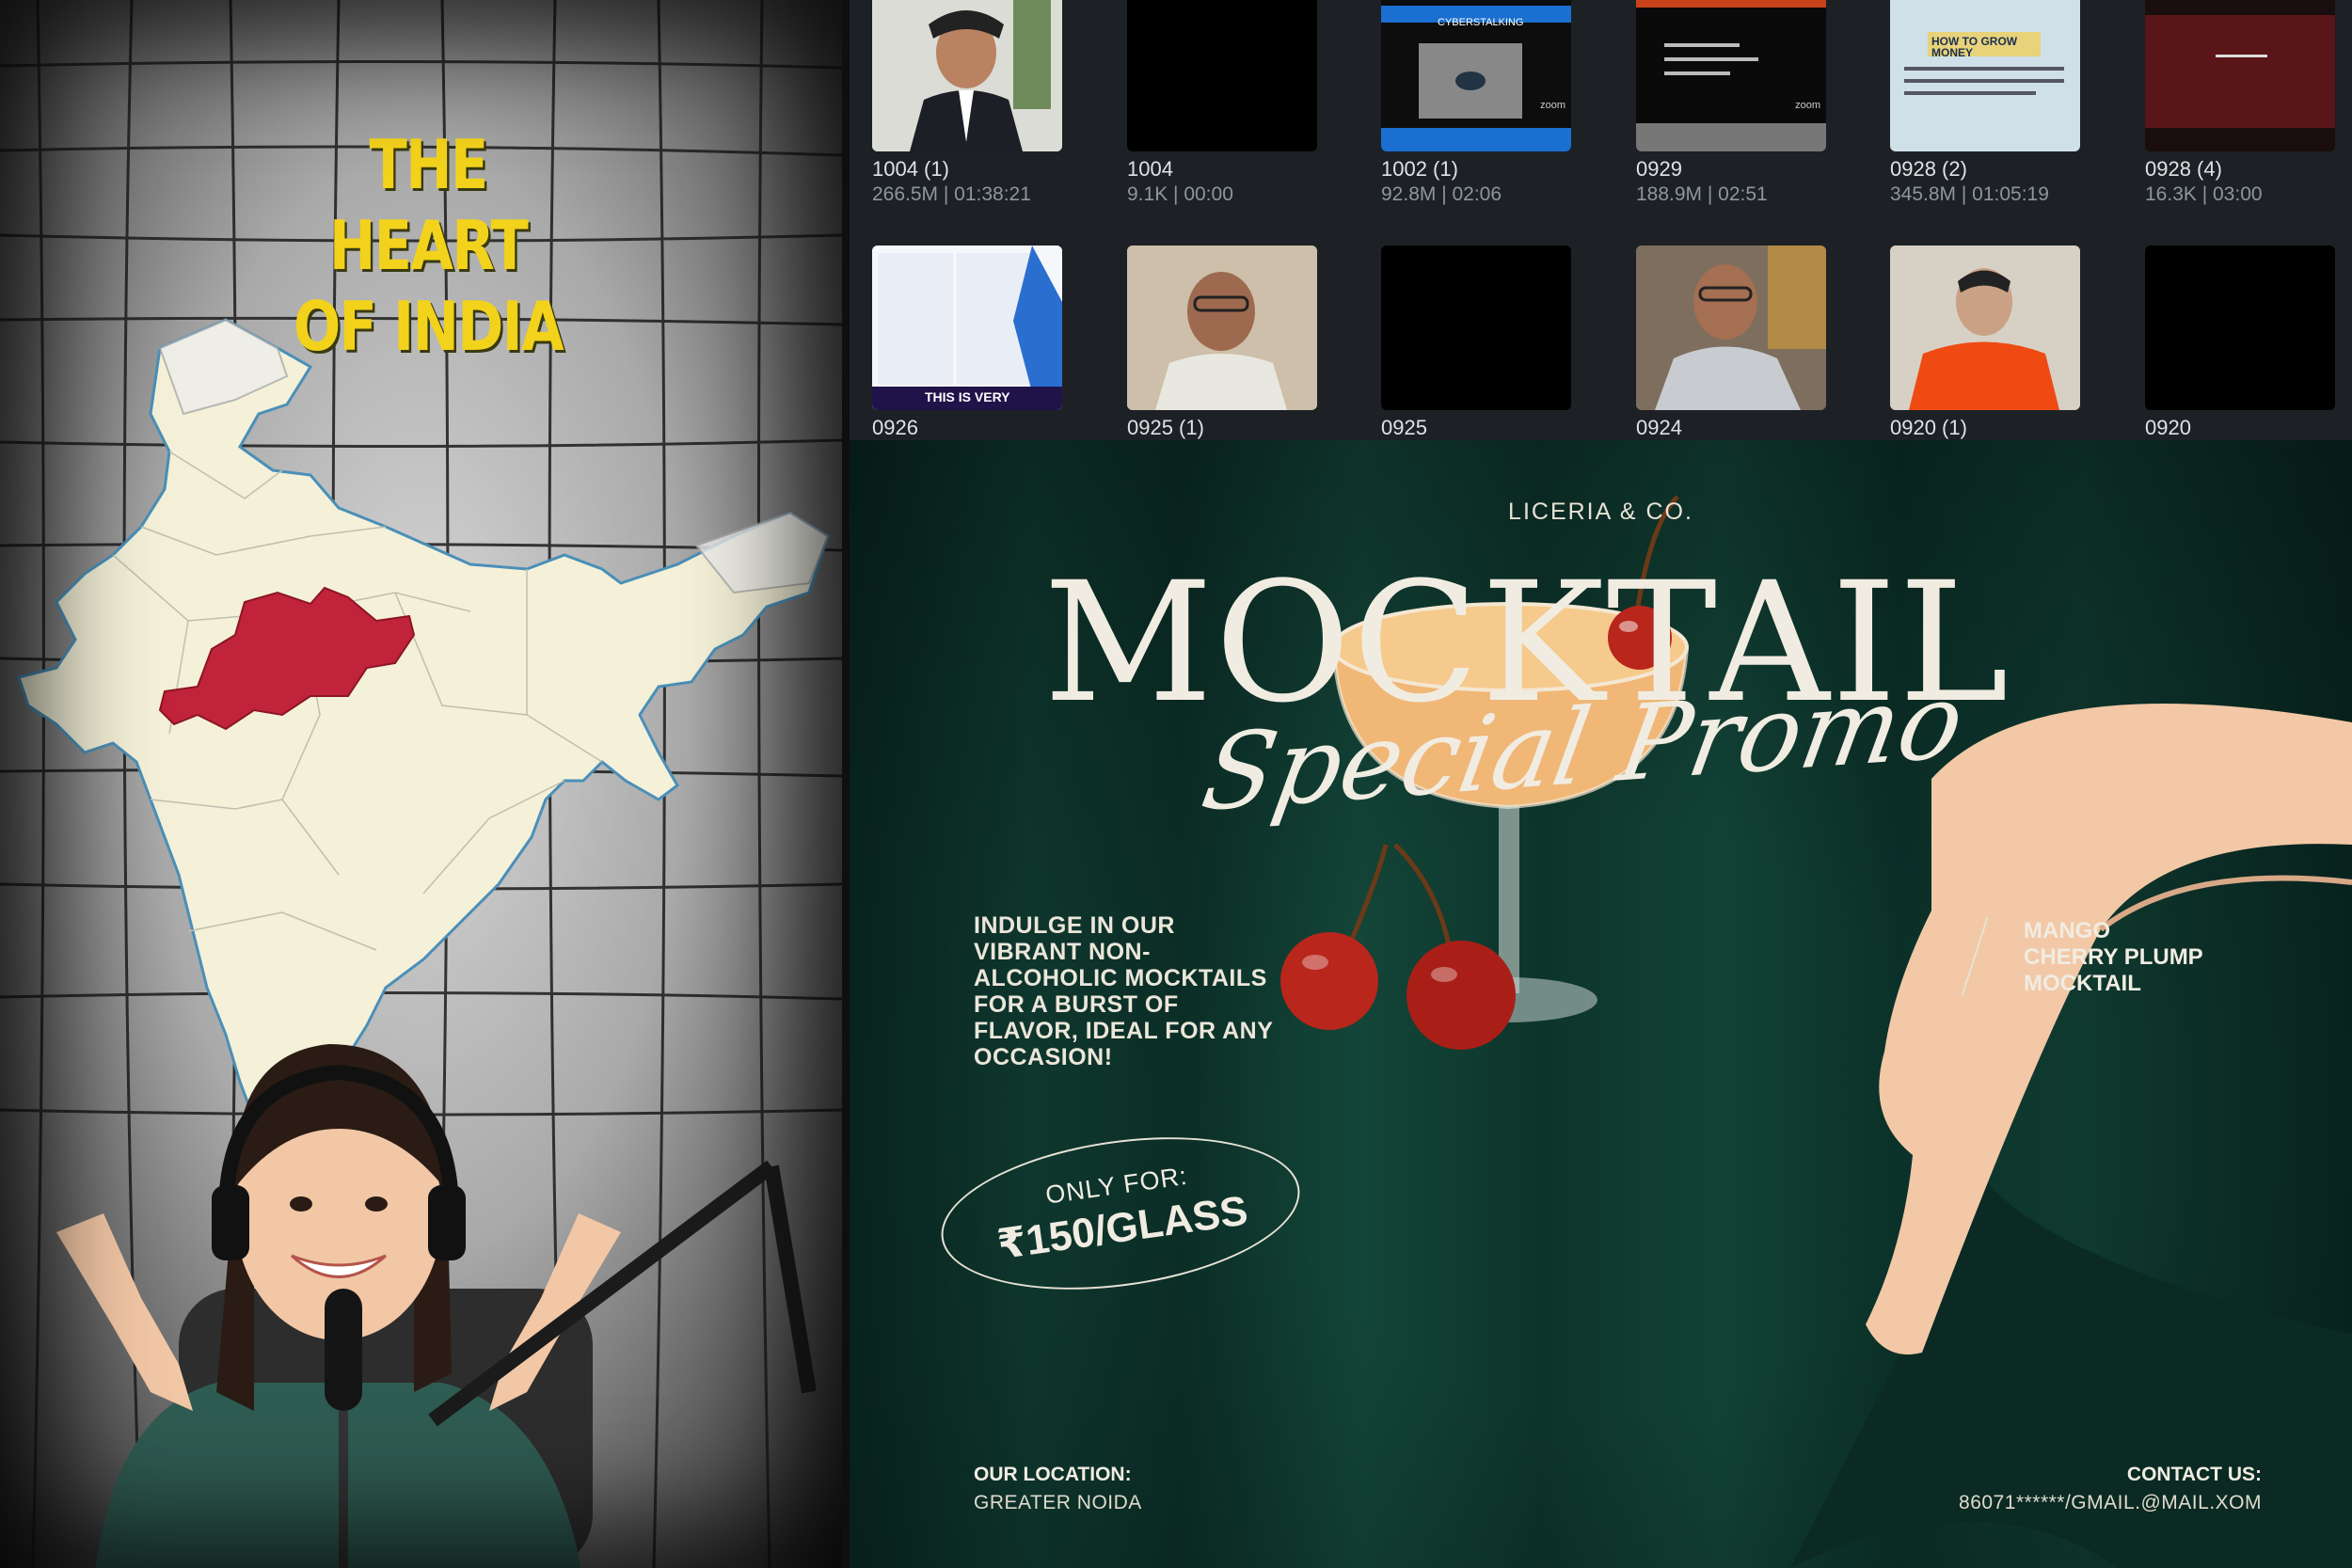  I want to click on file-tile: 0925 (1), so click(1222, 343).